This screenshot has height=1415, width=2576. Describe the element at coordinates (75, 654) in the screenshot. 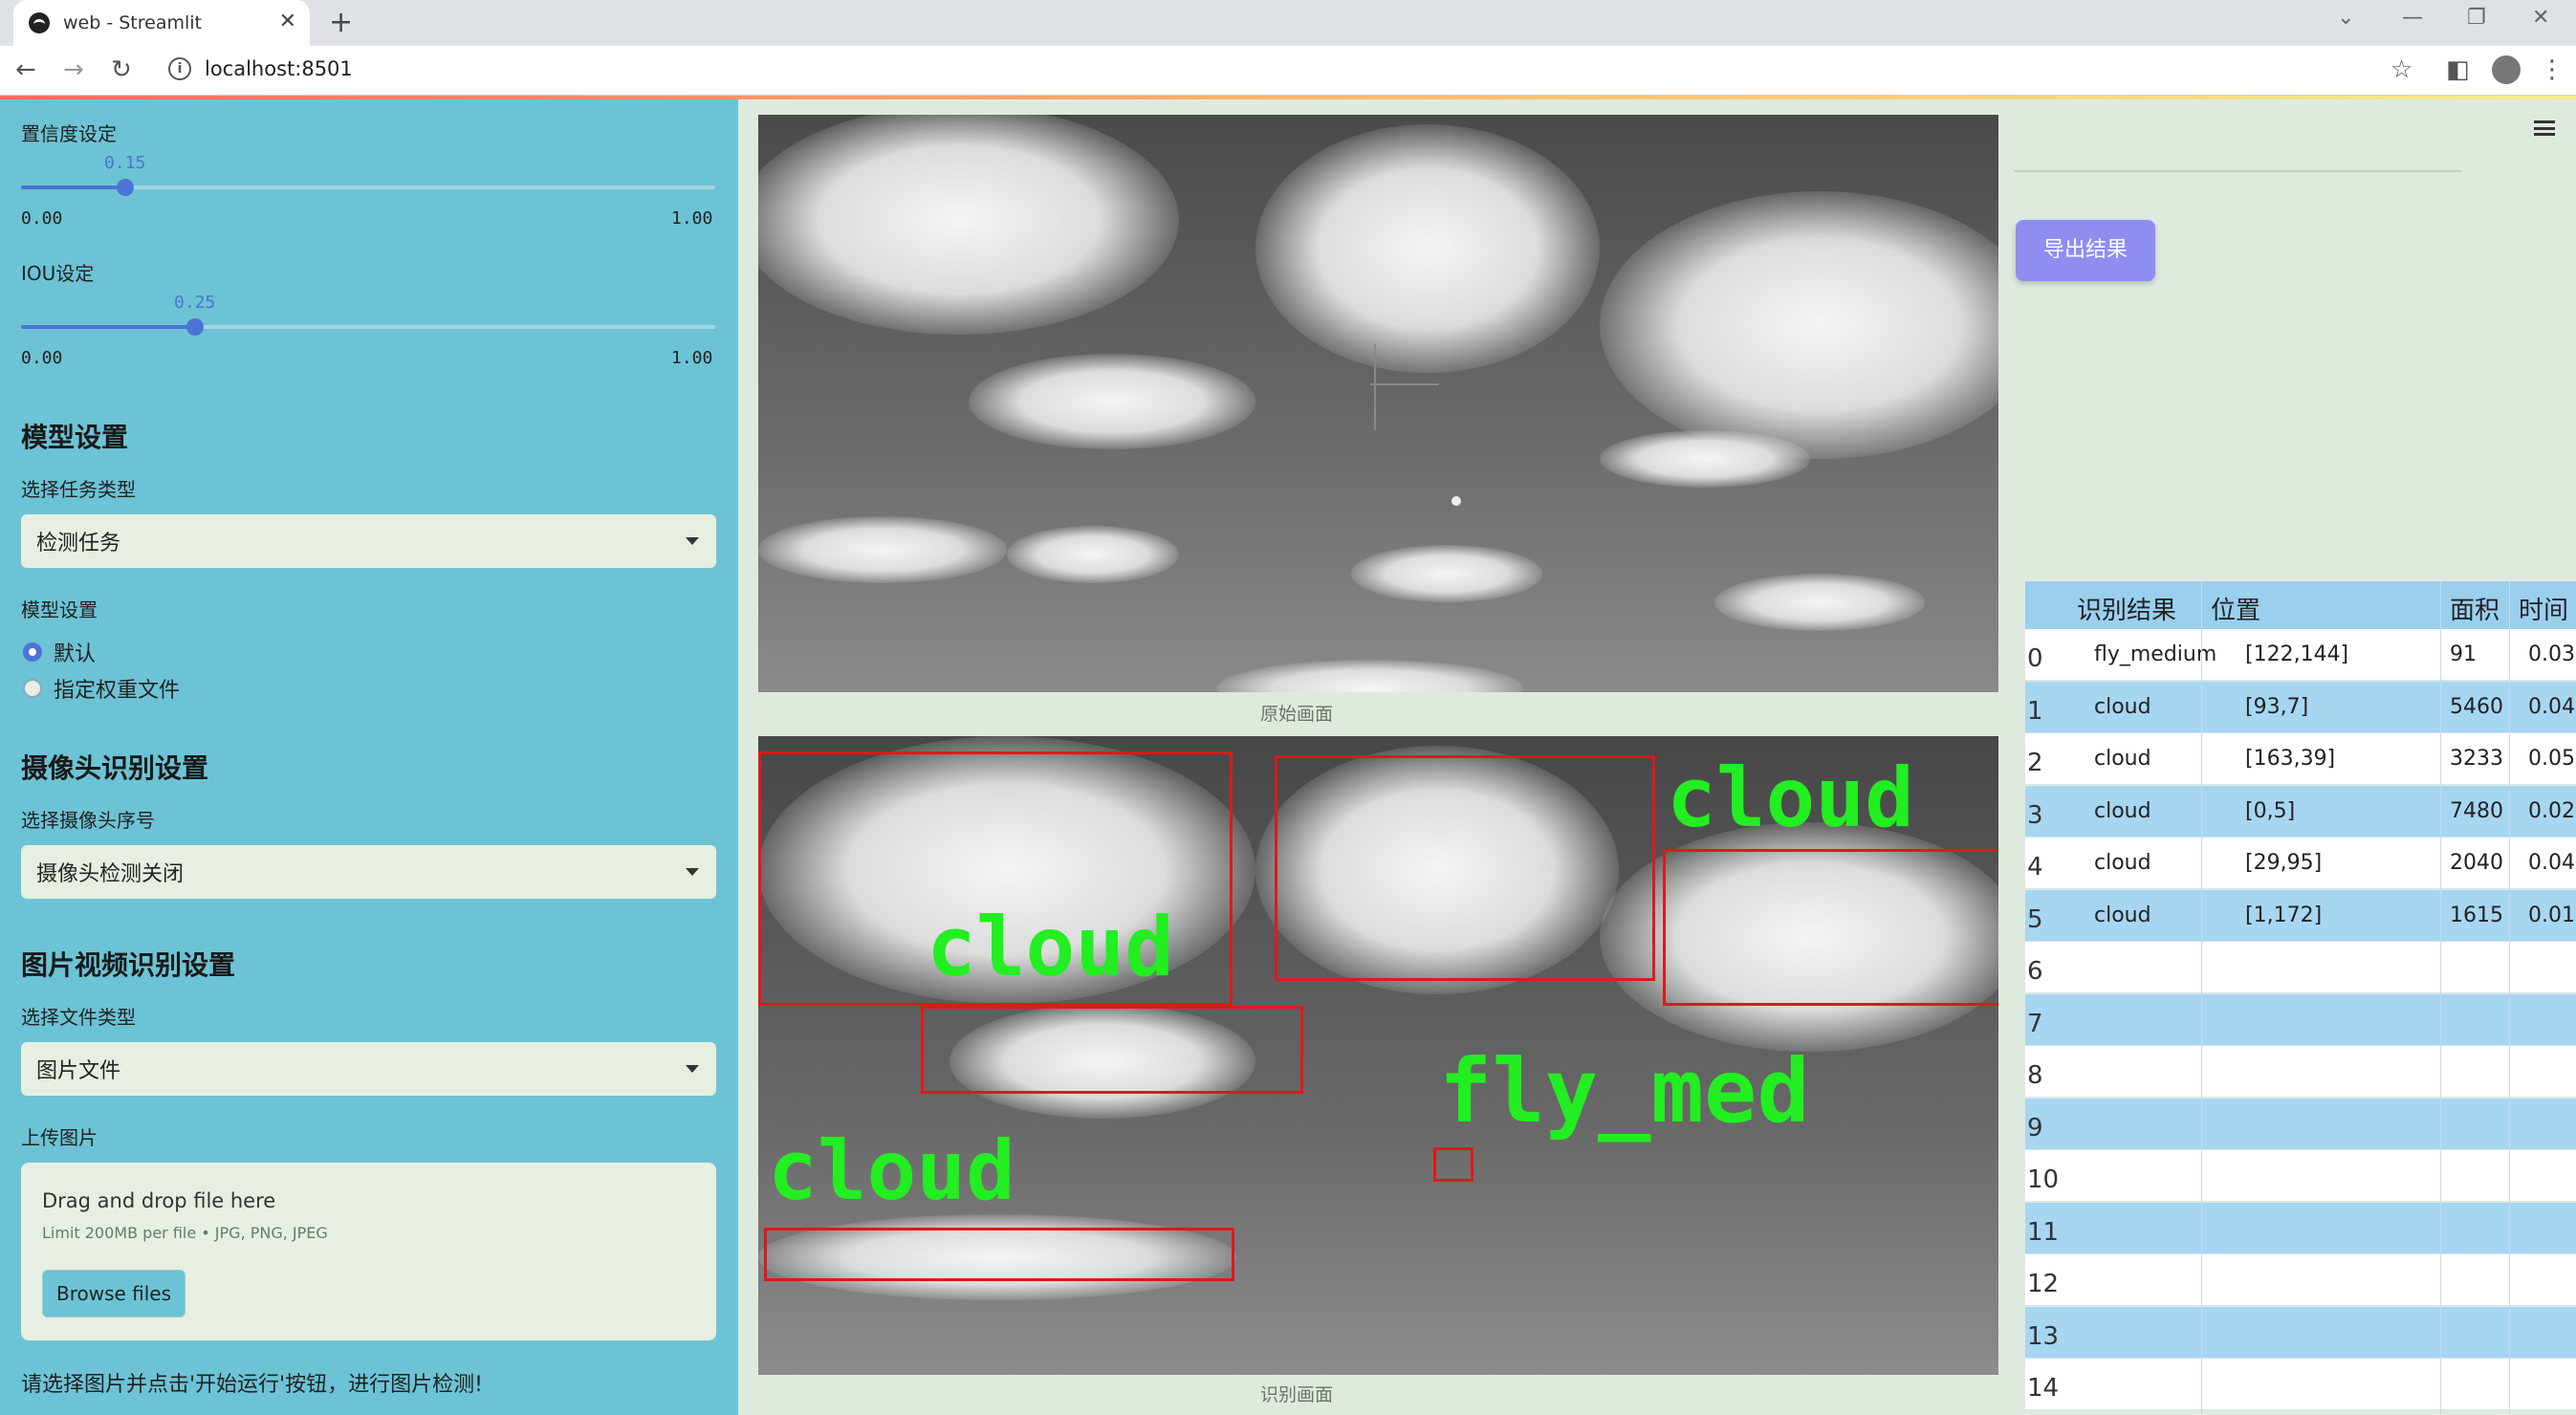

I see `radio-default-label: 默认` at that location.